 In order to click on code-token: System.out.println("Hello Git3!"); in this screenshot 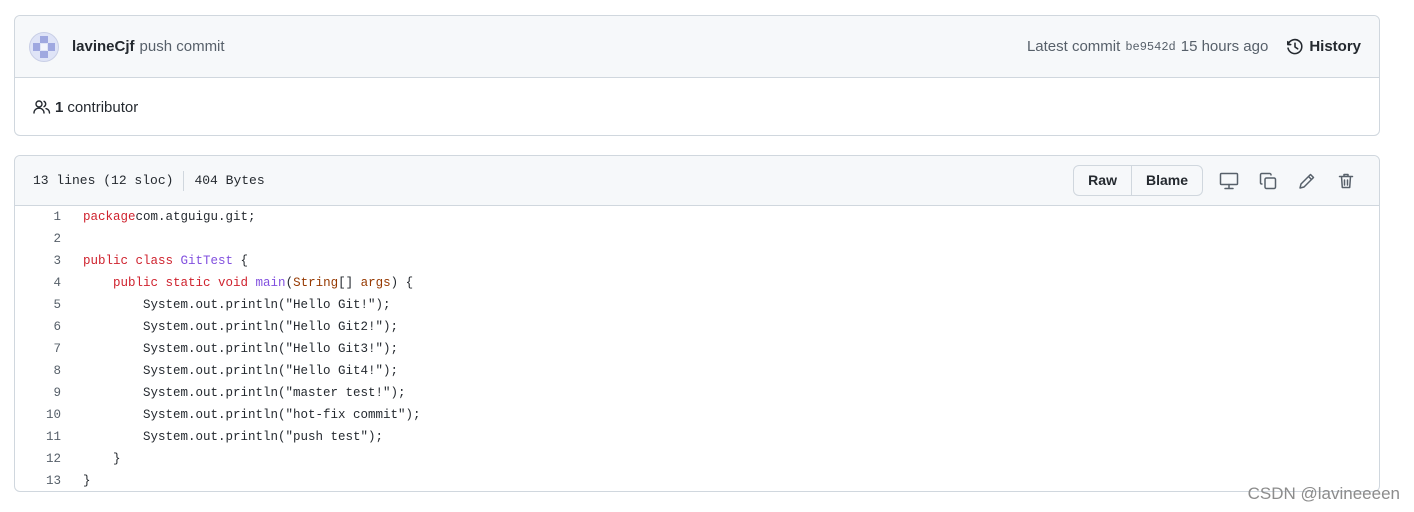, I will do `click(241, 349)`.